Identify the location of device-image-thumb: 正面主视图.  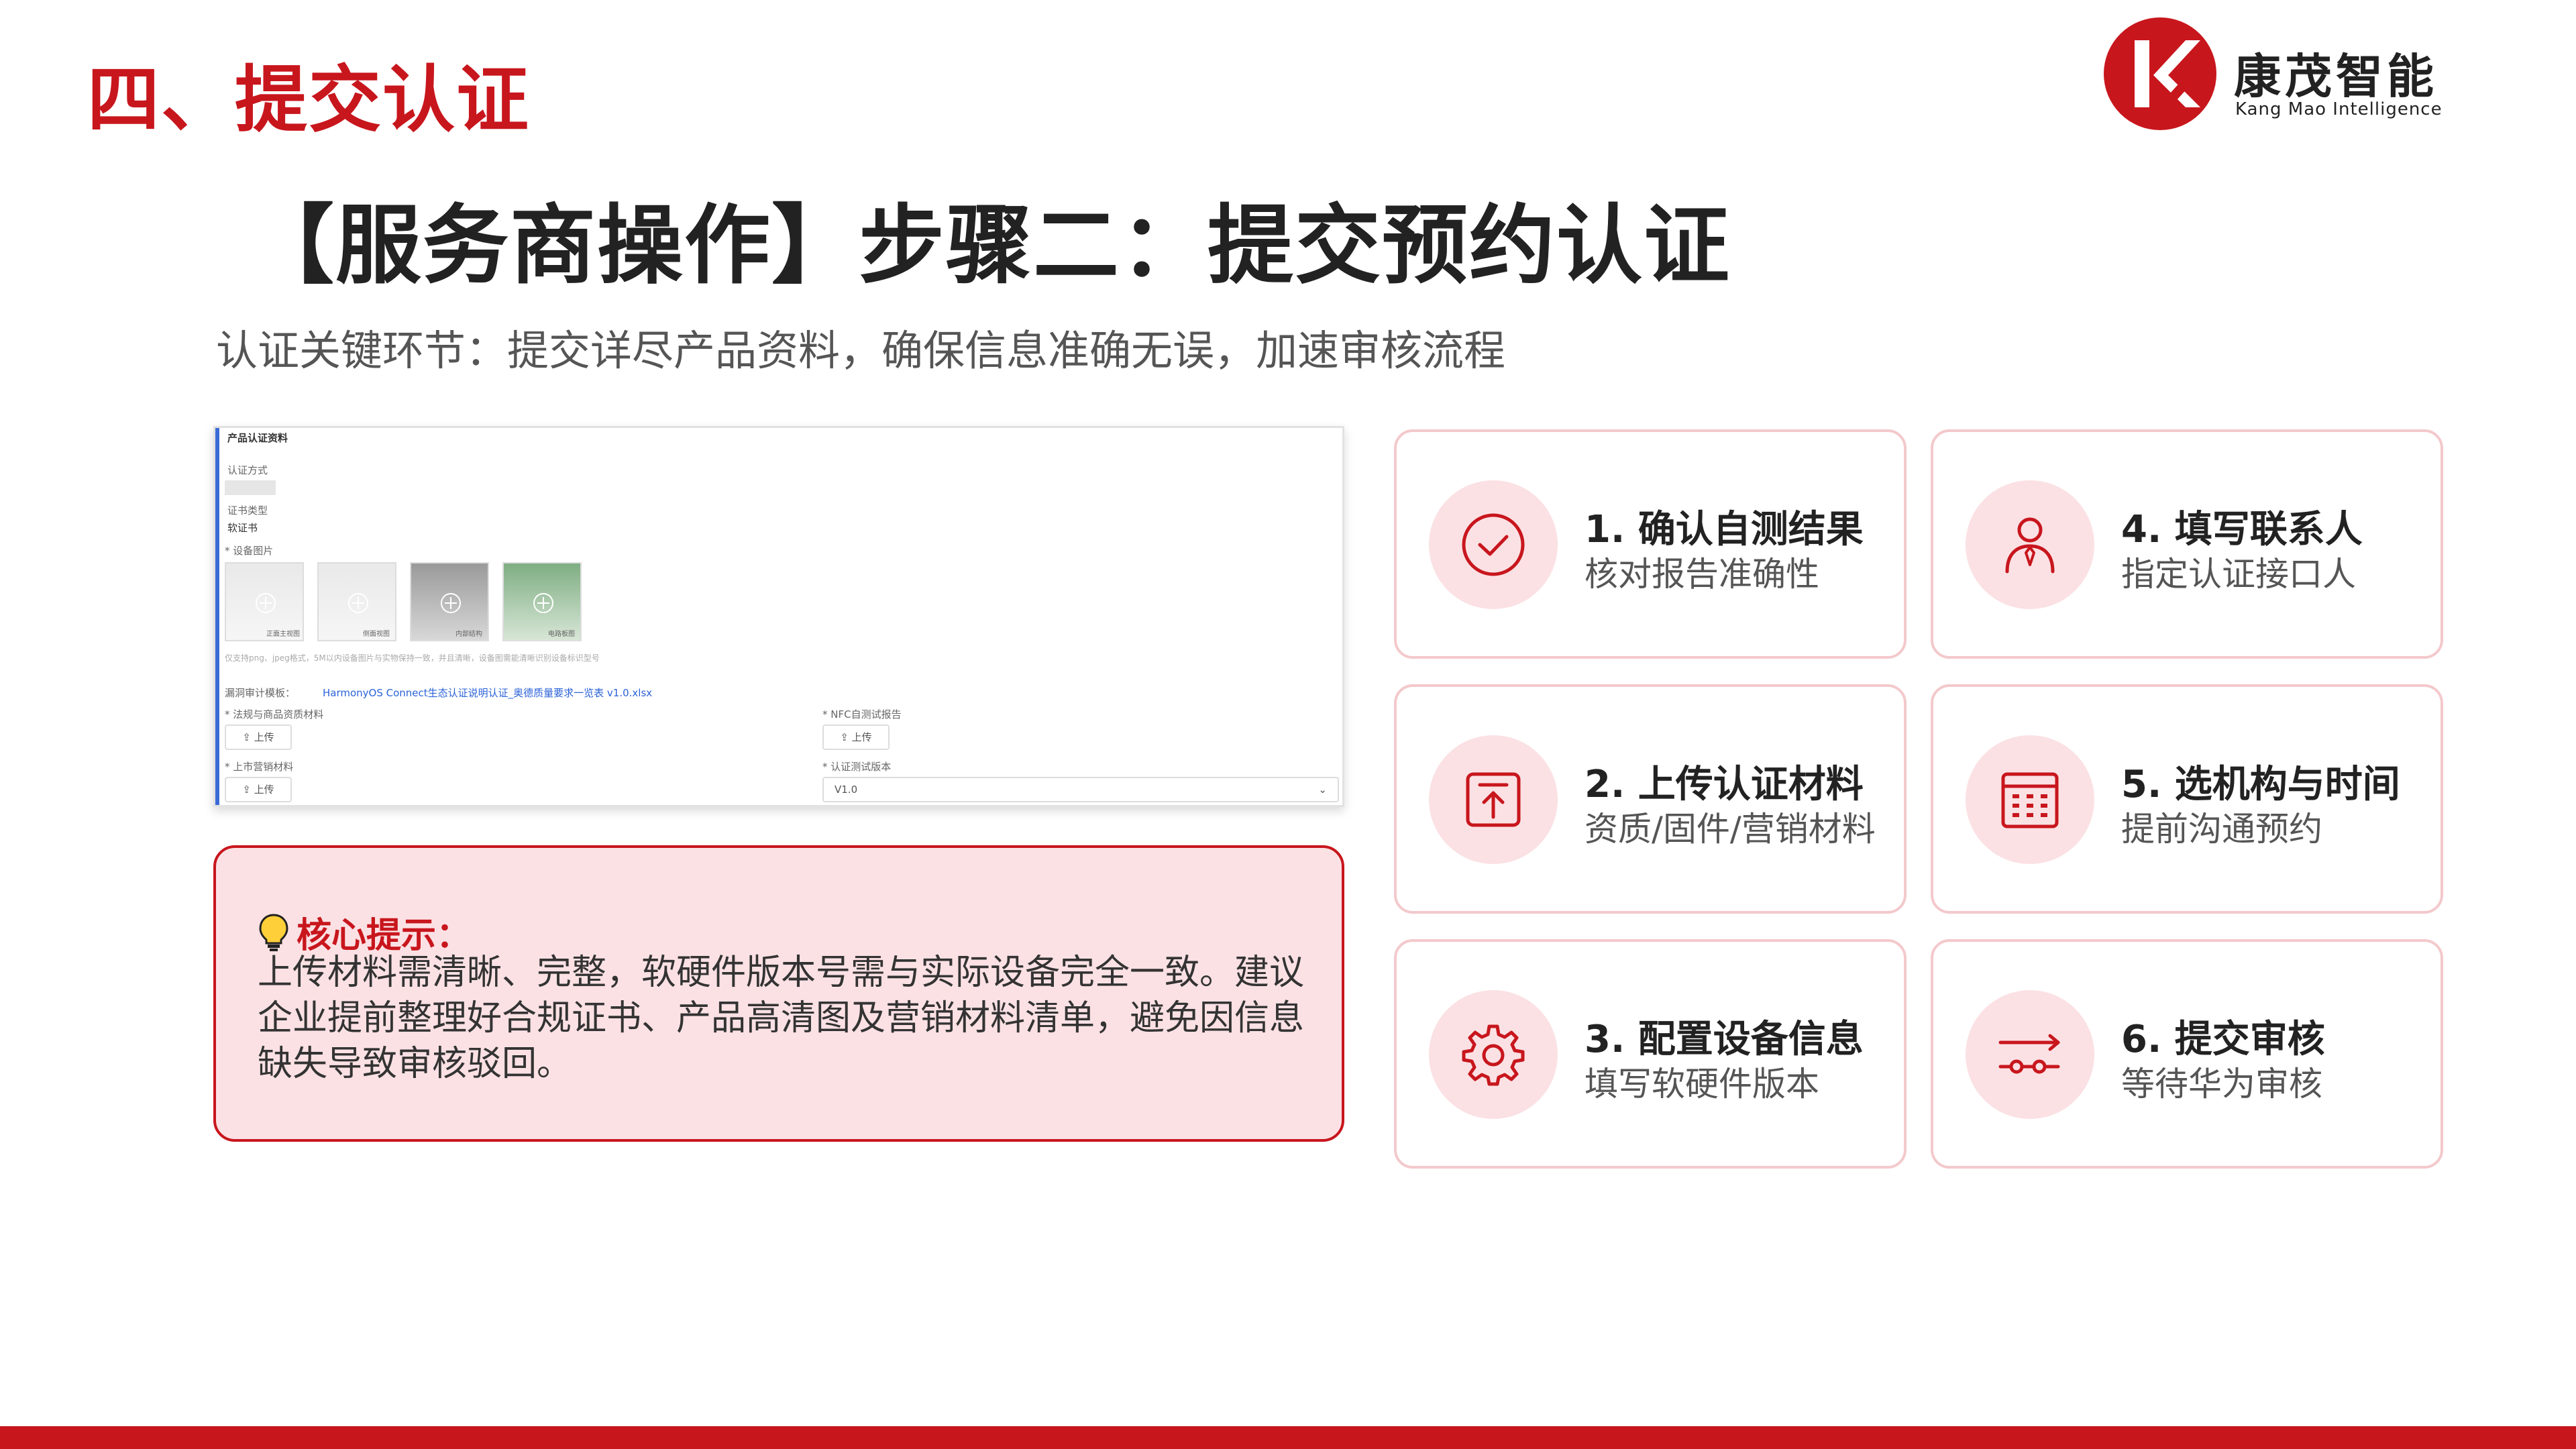
(264, 601).